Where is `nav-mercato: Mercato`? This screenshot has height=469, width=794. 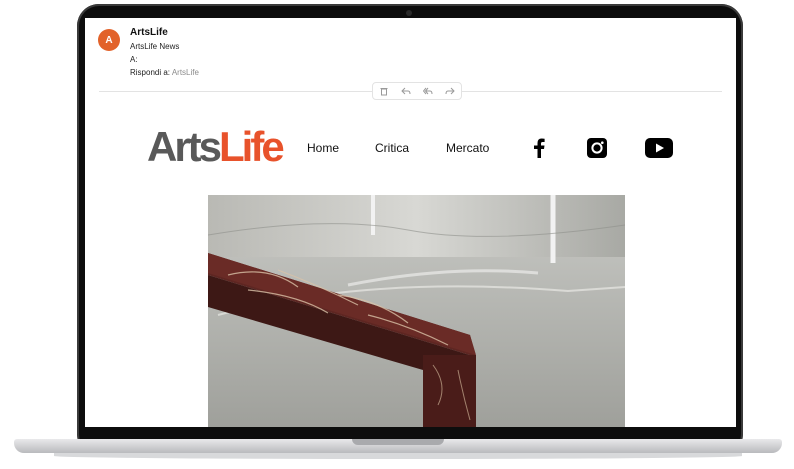 nav-mercato: Mercato is located at coordinates (467, 148).